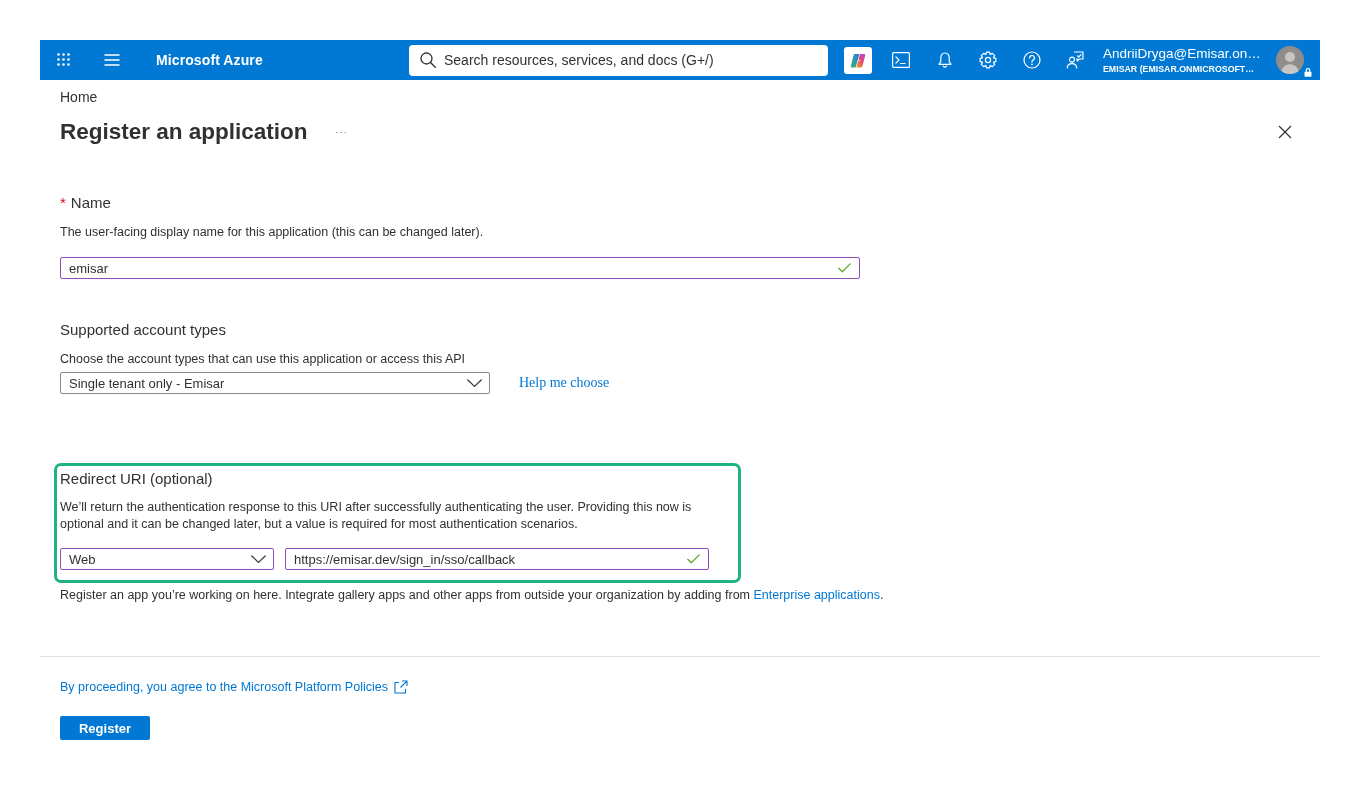 This screenshot has height=800, width=1360. What do you see at coordinates (944, 60) in the screenshot?
I see `bell-icon` at bounding box center [944, 60].